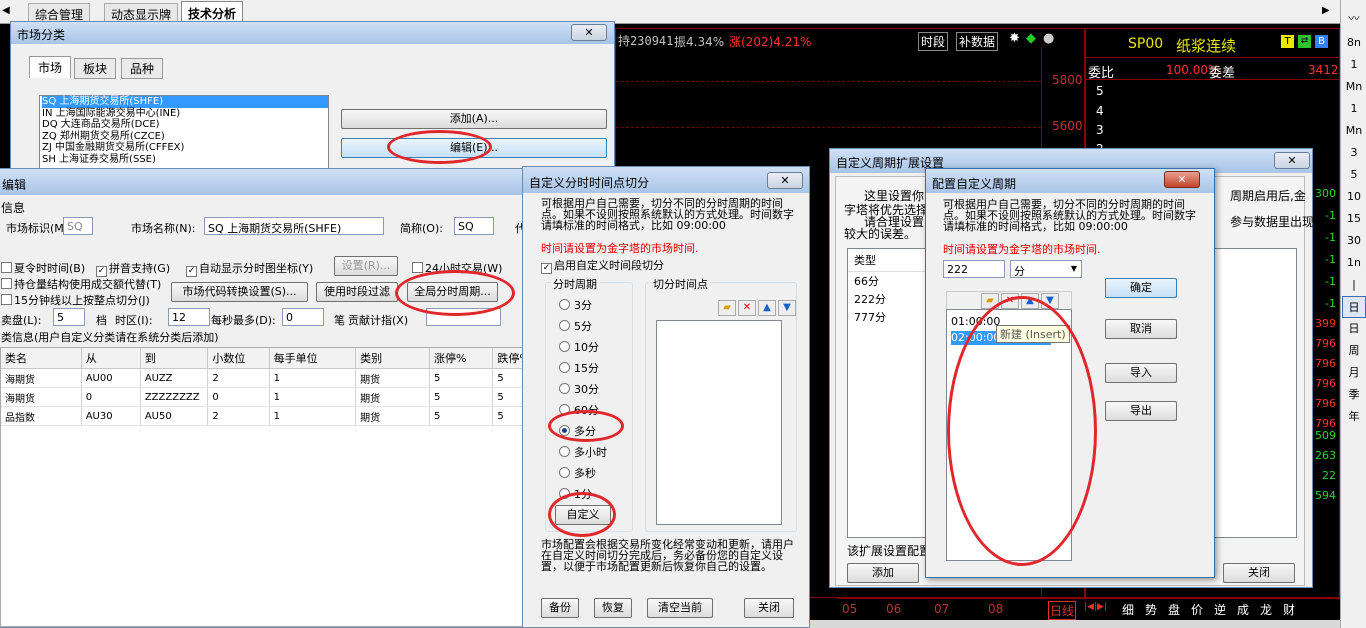 The height and width of the screenshot is (628, 1366). What do you see at coordinates (266, 416) in the screenshot?
I see `table-row: 品指数 AU30 AU50 2 1 期货 5 5` at bounding box center [266, 416].